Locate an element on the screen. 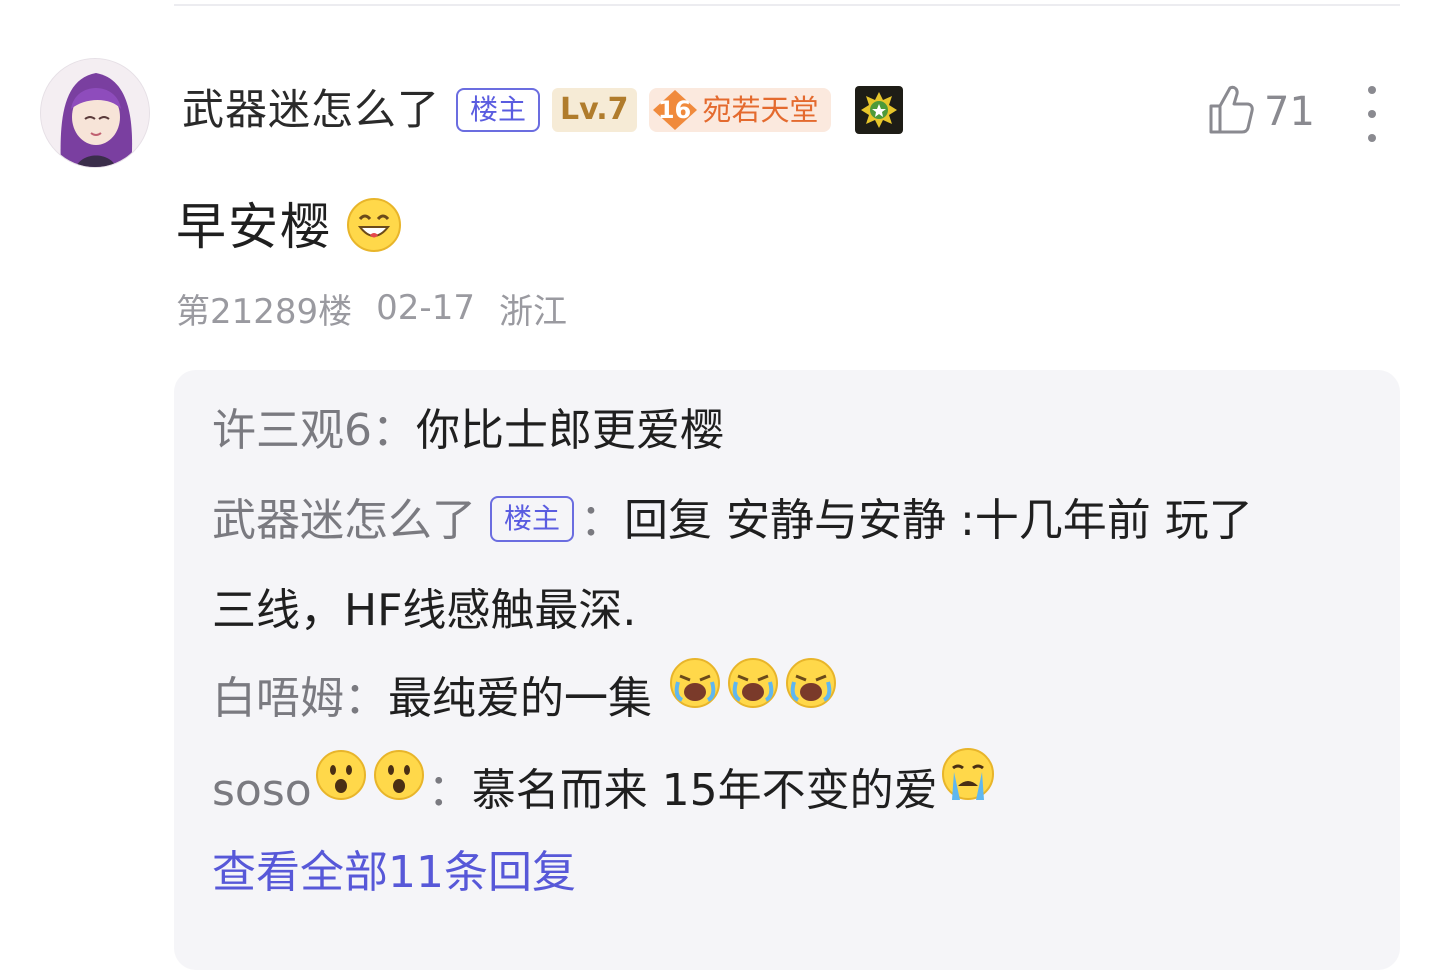 This screenshot has height=970, width=1440. reply-text-continued: 三线，HF线感触最深. is located at coordinates (424, 610).